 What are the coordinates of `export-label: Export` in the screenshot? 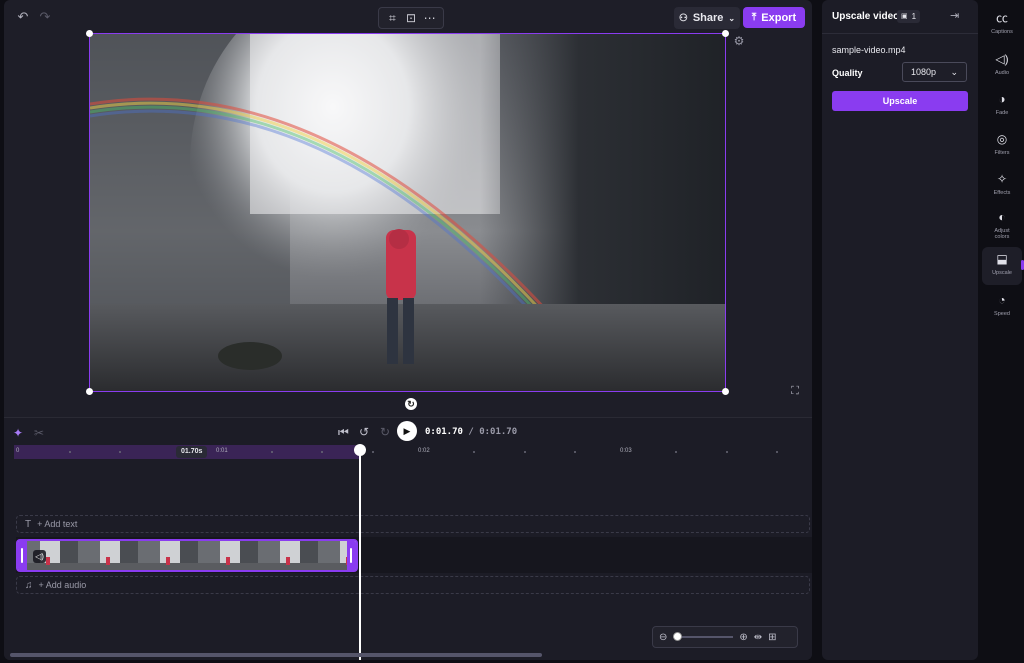 It's located at (779, 17).